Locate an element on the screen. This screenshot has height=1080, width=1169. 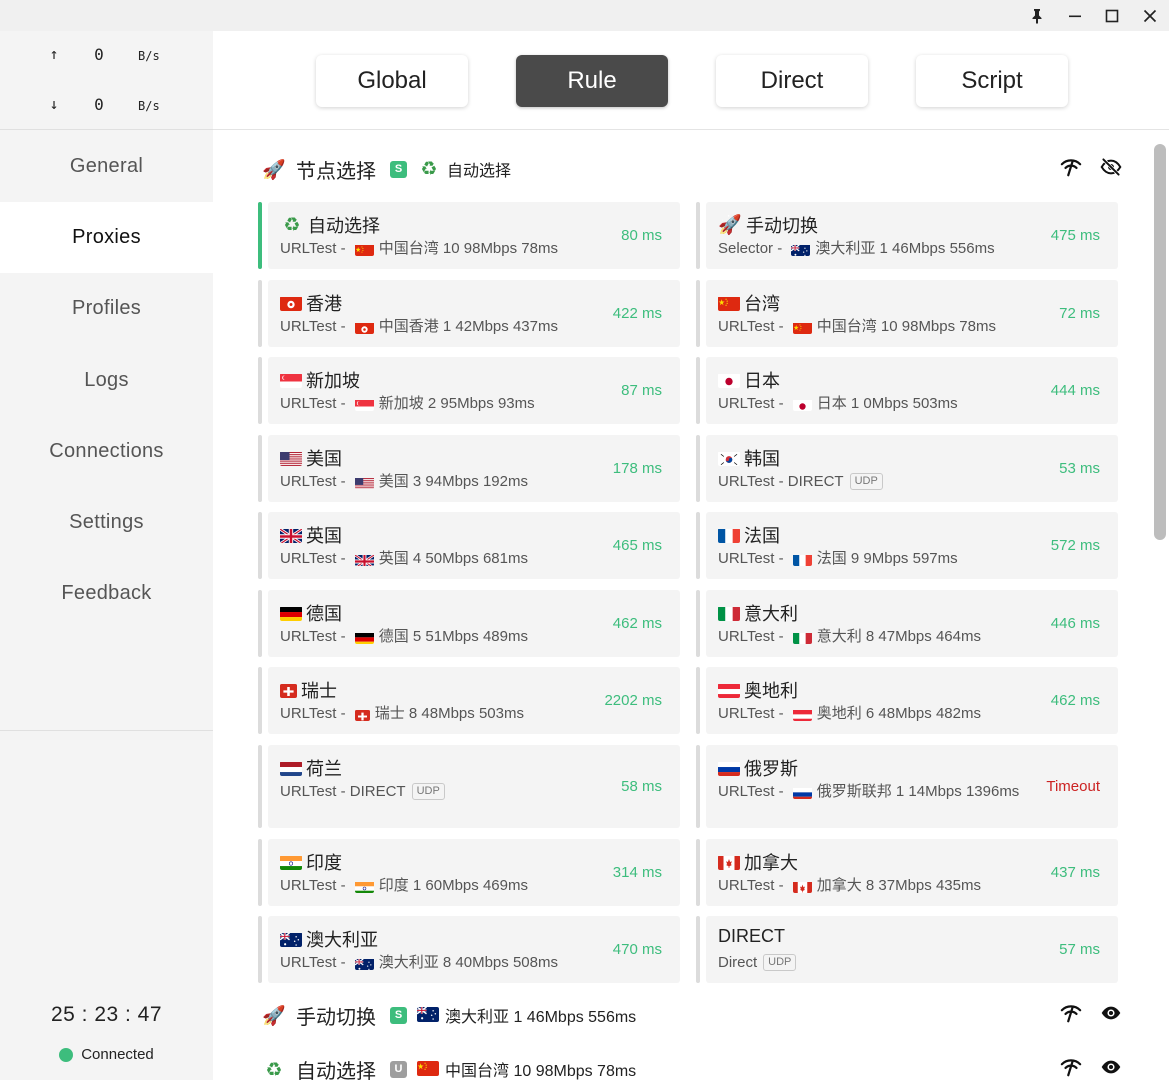
proxy-card: 法国 URLTest - 法国 9 9Mbps 597ms 572 ms is located at coordinates (907, 545).